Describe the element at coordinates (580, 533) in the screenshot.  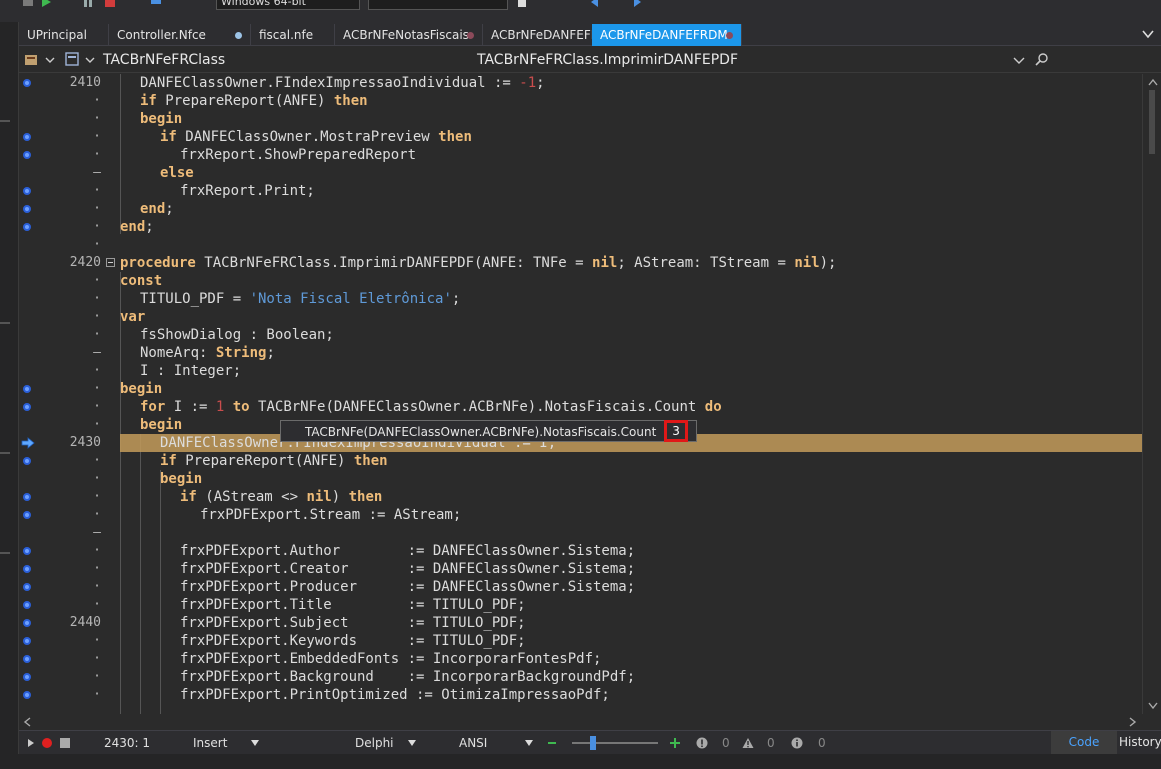
I see `code-line: –` at that location.